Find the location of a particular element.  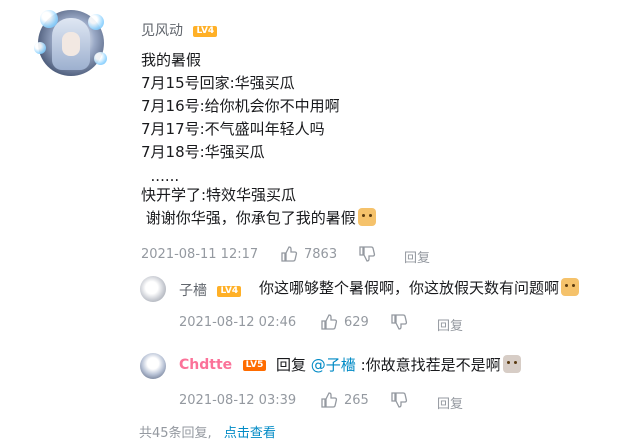

reply-username: 子檣 is located at coordinates (193, 291).